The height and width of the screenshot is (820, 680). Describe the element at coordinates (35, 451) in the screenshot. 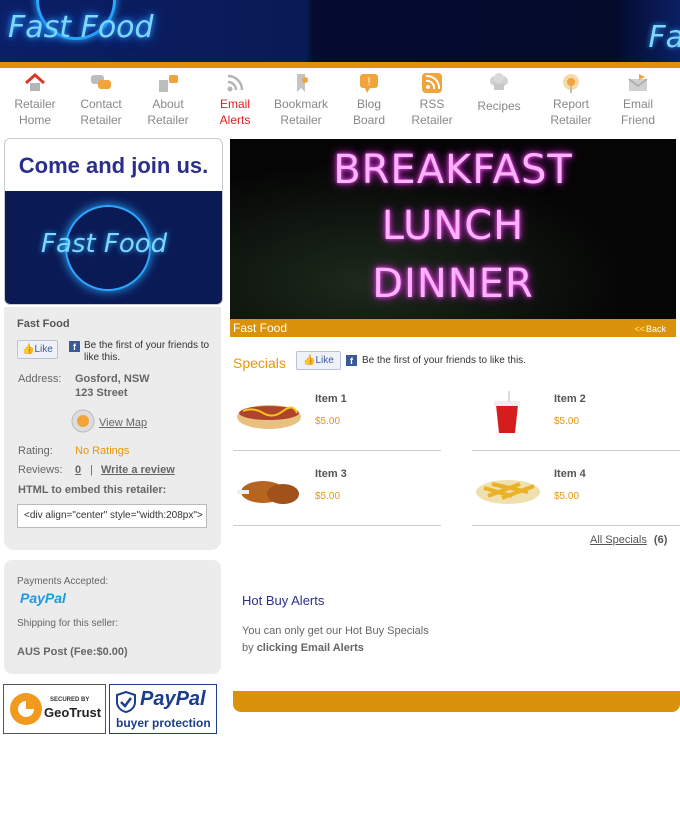

I see `rating-label: Rating:` at that location.